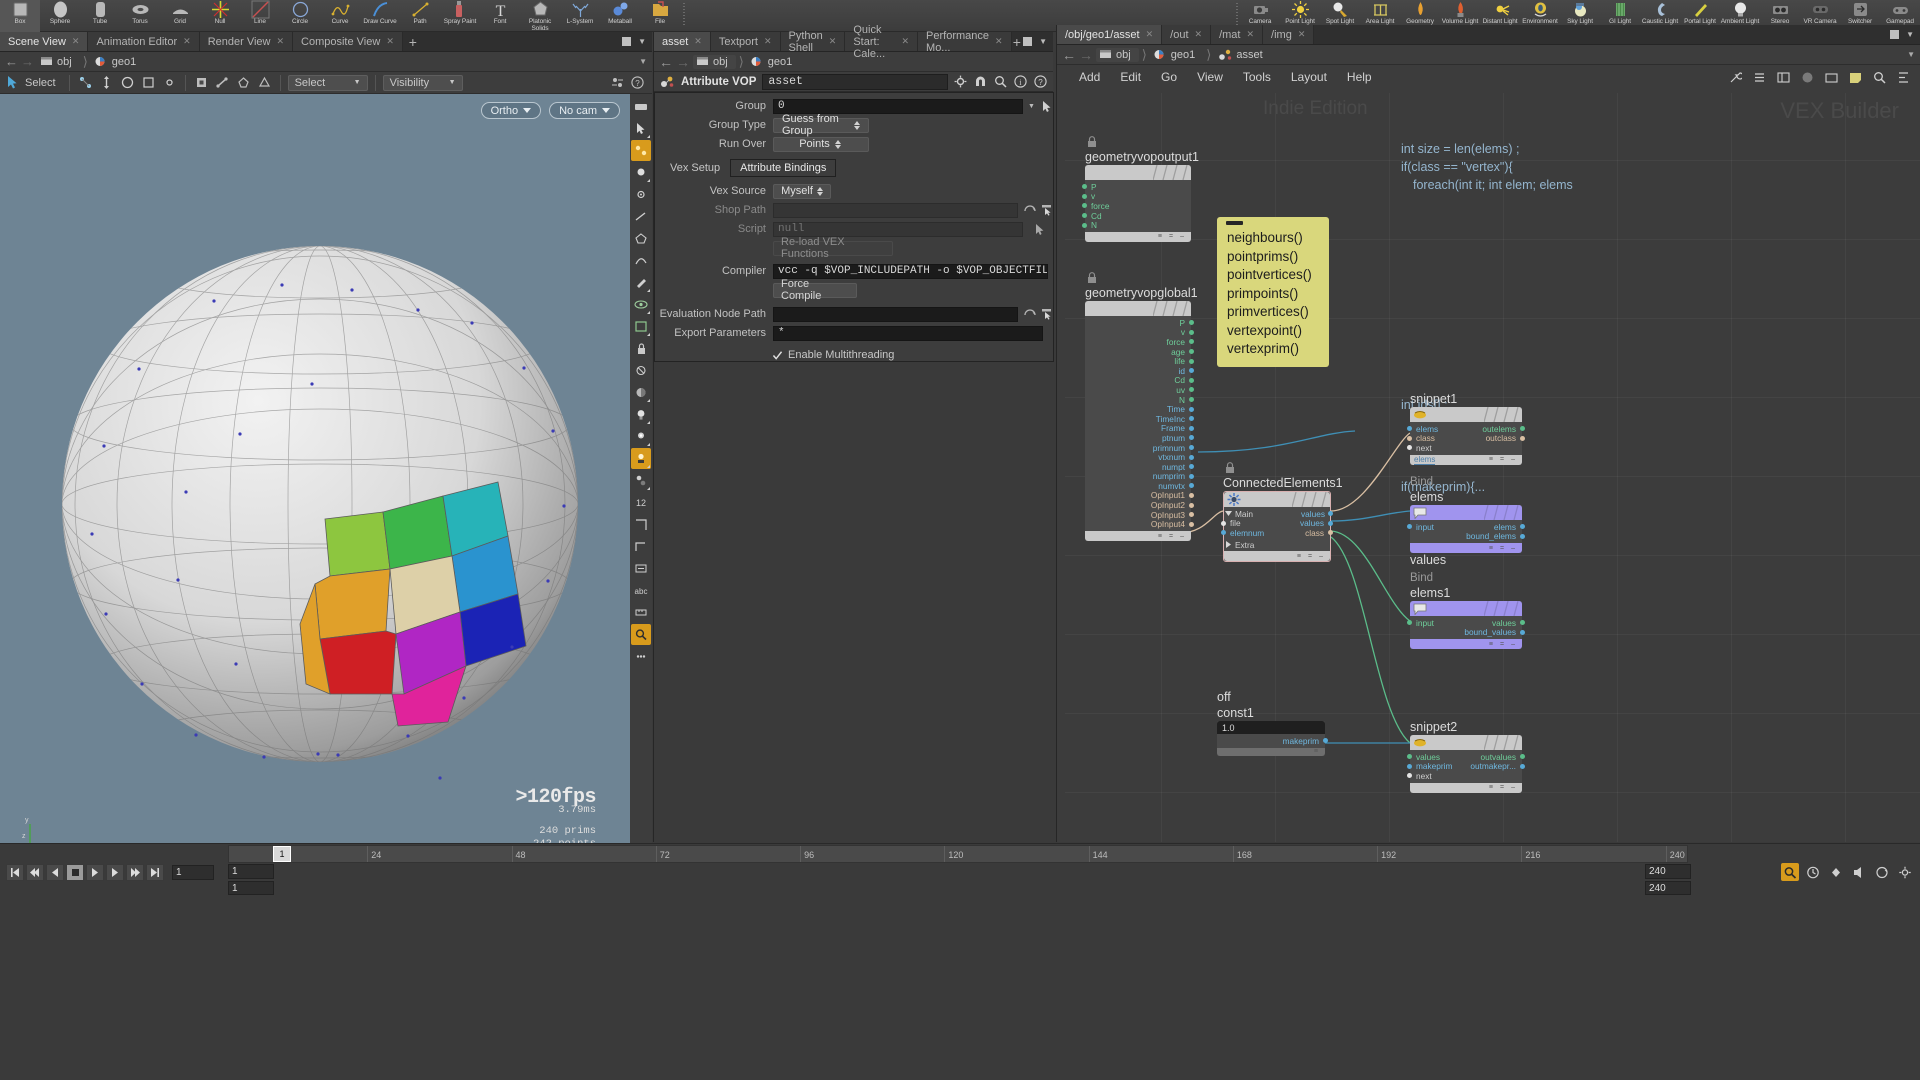 The image size is (1920, 1080). Describe the element at coordinates (422, 82) in the screenshot. I see `visibility-menu: Visibility ▼` at that location.